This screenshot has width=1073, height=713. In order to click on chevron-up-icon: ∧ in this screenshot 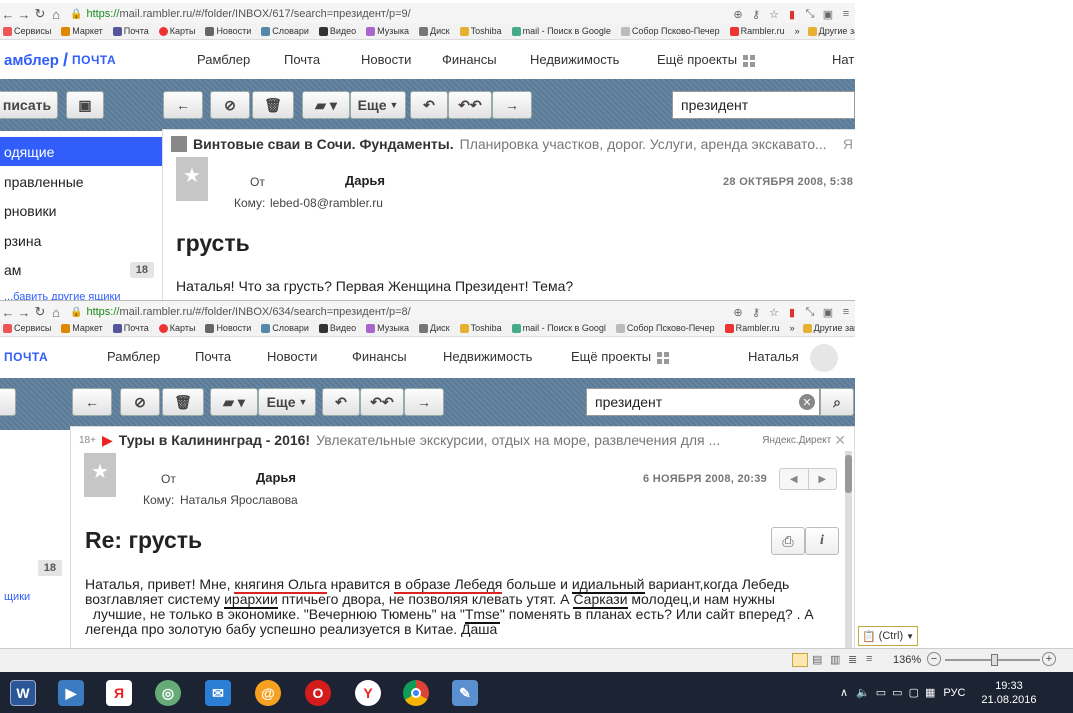, I will do `click(844, 692)`.